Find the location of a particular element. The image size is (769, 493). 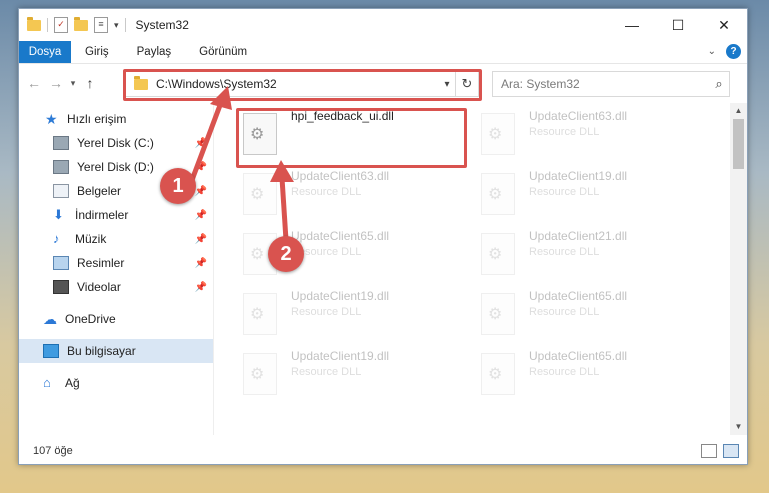

videos-icon is located at coordinates (61, 287).